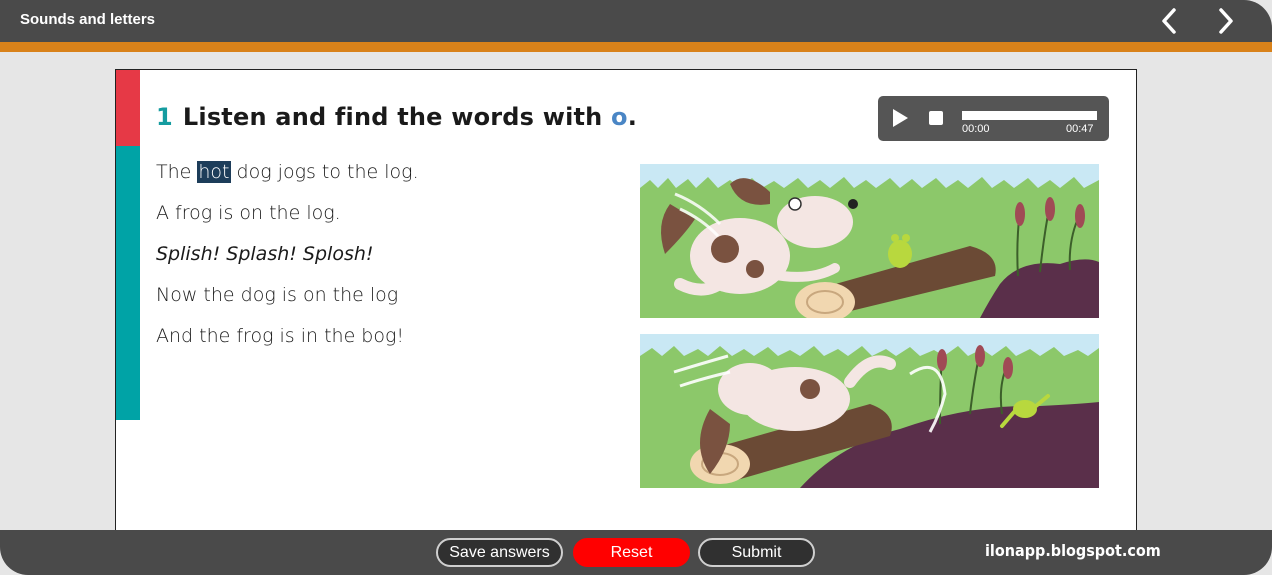 The image size is (1272, 575). Describe the element at coordinates (632, 117) in the screenshot. I see `instruction-end: .` at that location.